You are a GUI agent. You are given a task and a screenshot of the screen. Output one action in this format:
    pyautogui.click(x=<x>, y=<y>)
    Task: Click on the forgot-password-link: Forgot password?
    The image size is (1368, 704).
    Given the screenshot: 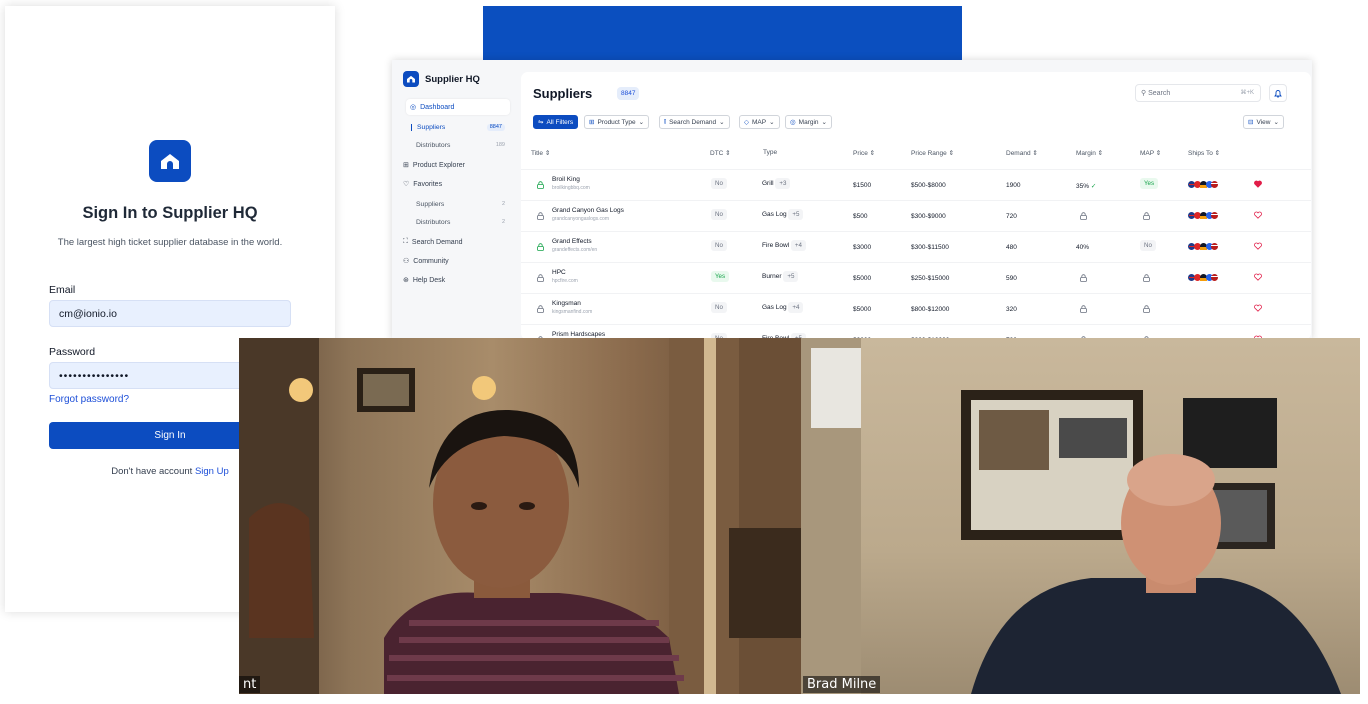 What is the action you would take?
    pyautogui.click(x=89, y=399)
    